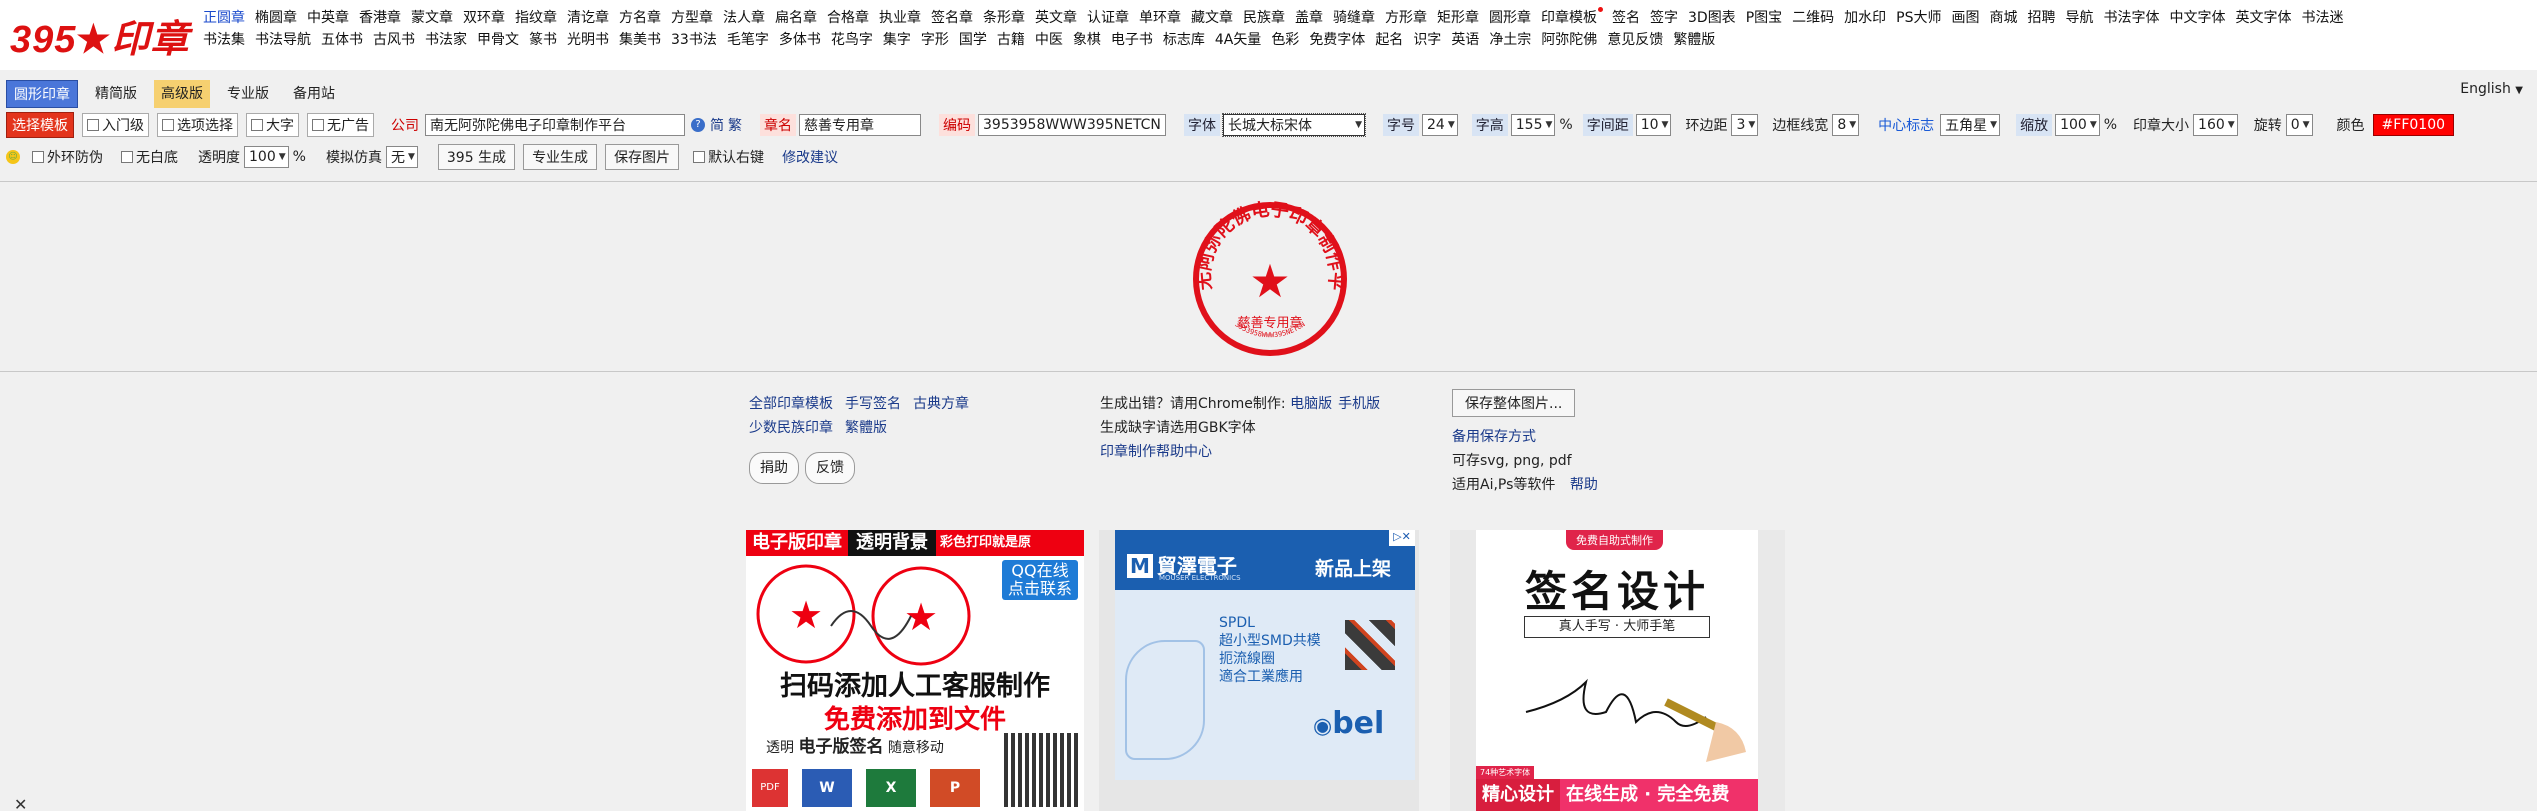  What do you see at coordinates (694, 39) in the screenshot?
I see `nav-secondary-item-9: 33书法` at bounding box center [694, 39].